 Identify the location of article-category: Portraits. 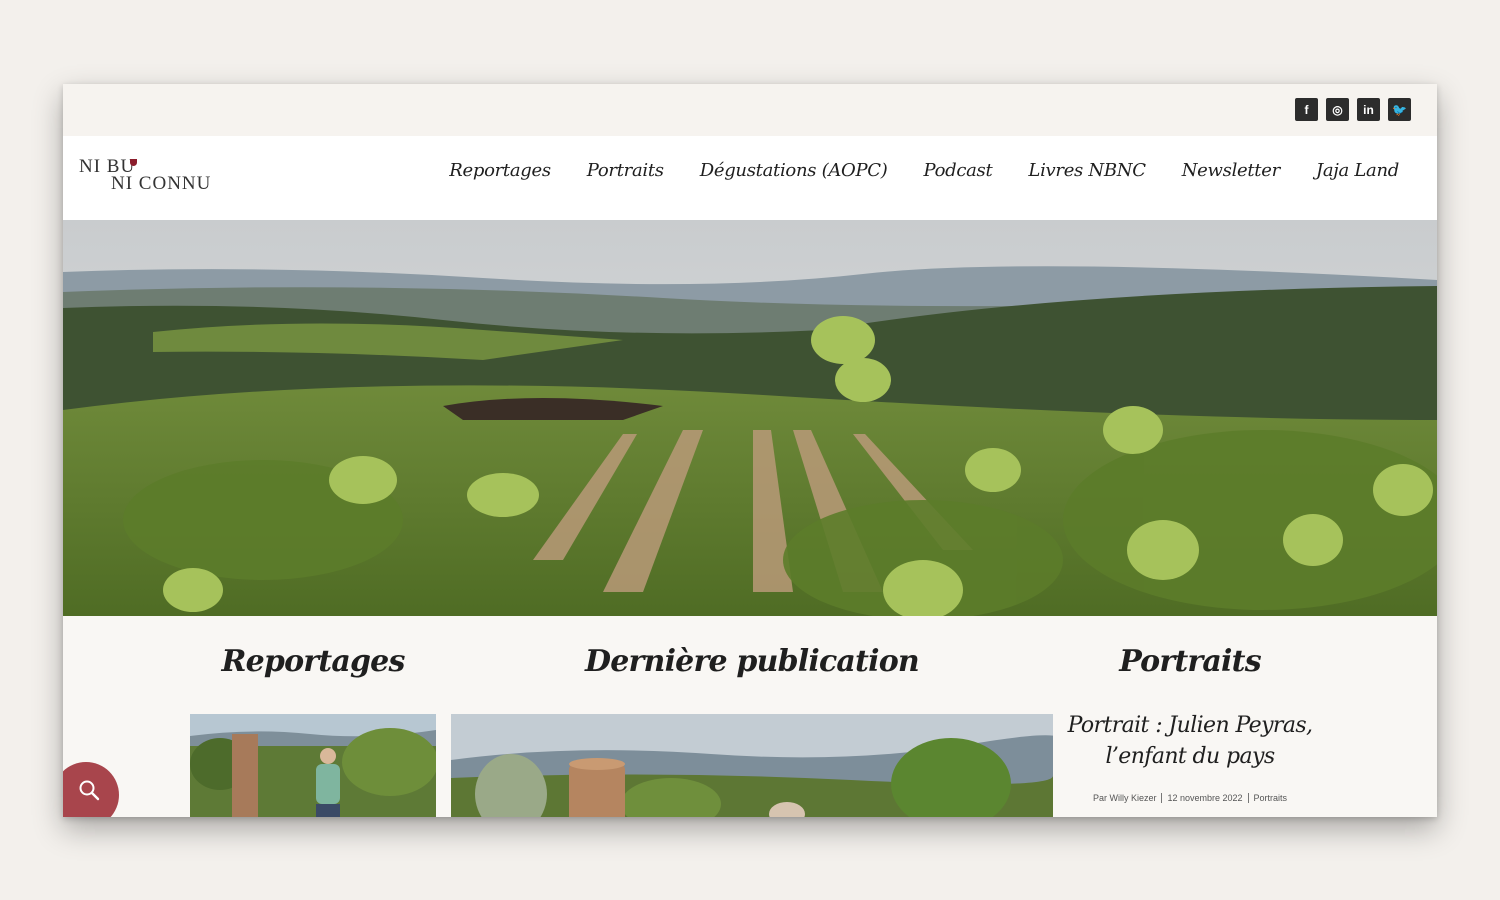
(1271, 798).